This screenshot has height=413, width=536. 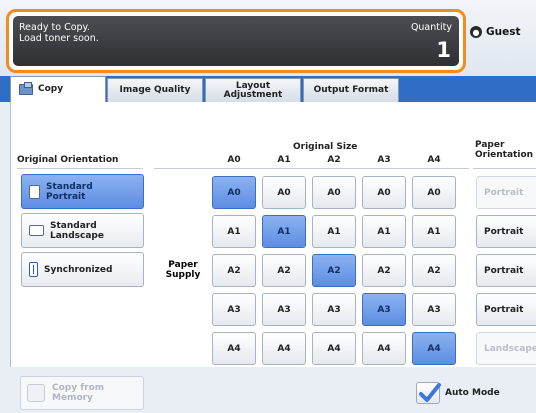 I want to click on grid-cell-a4-a2: A4, so click(x=334, y=348).